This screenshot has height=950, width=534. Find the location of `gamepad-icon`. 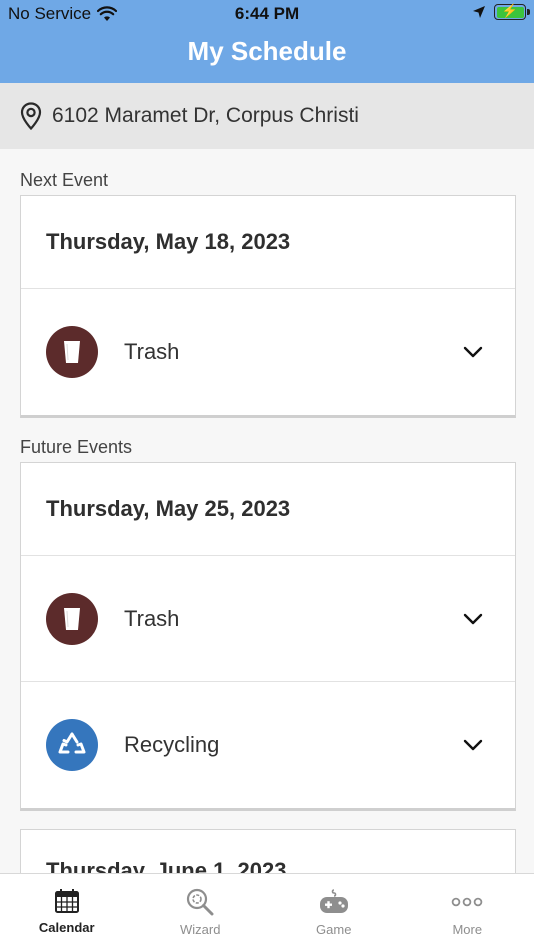

gamepad-icon is located at coordinates (333, 901).